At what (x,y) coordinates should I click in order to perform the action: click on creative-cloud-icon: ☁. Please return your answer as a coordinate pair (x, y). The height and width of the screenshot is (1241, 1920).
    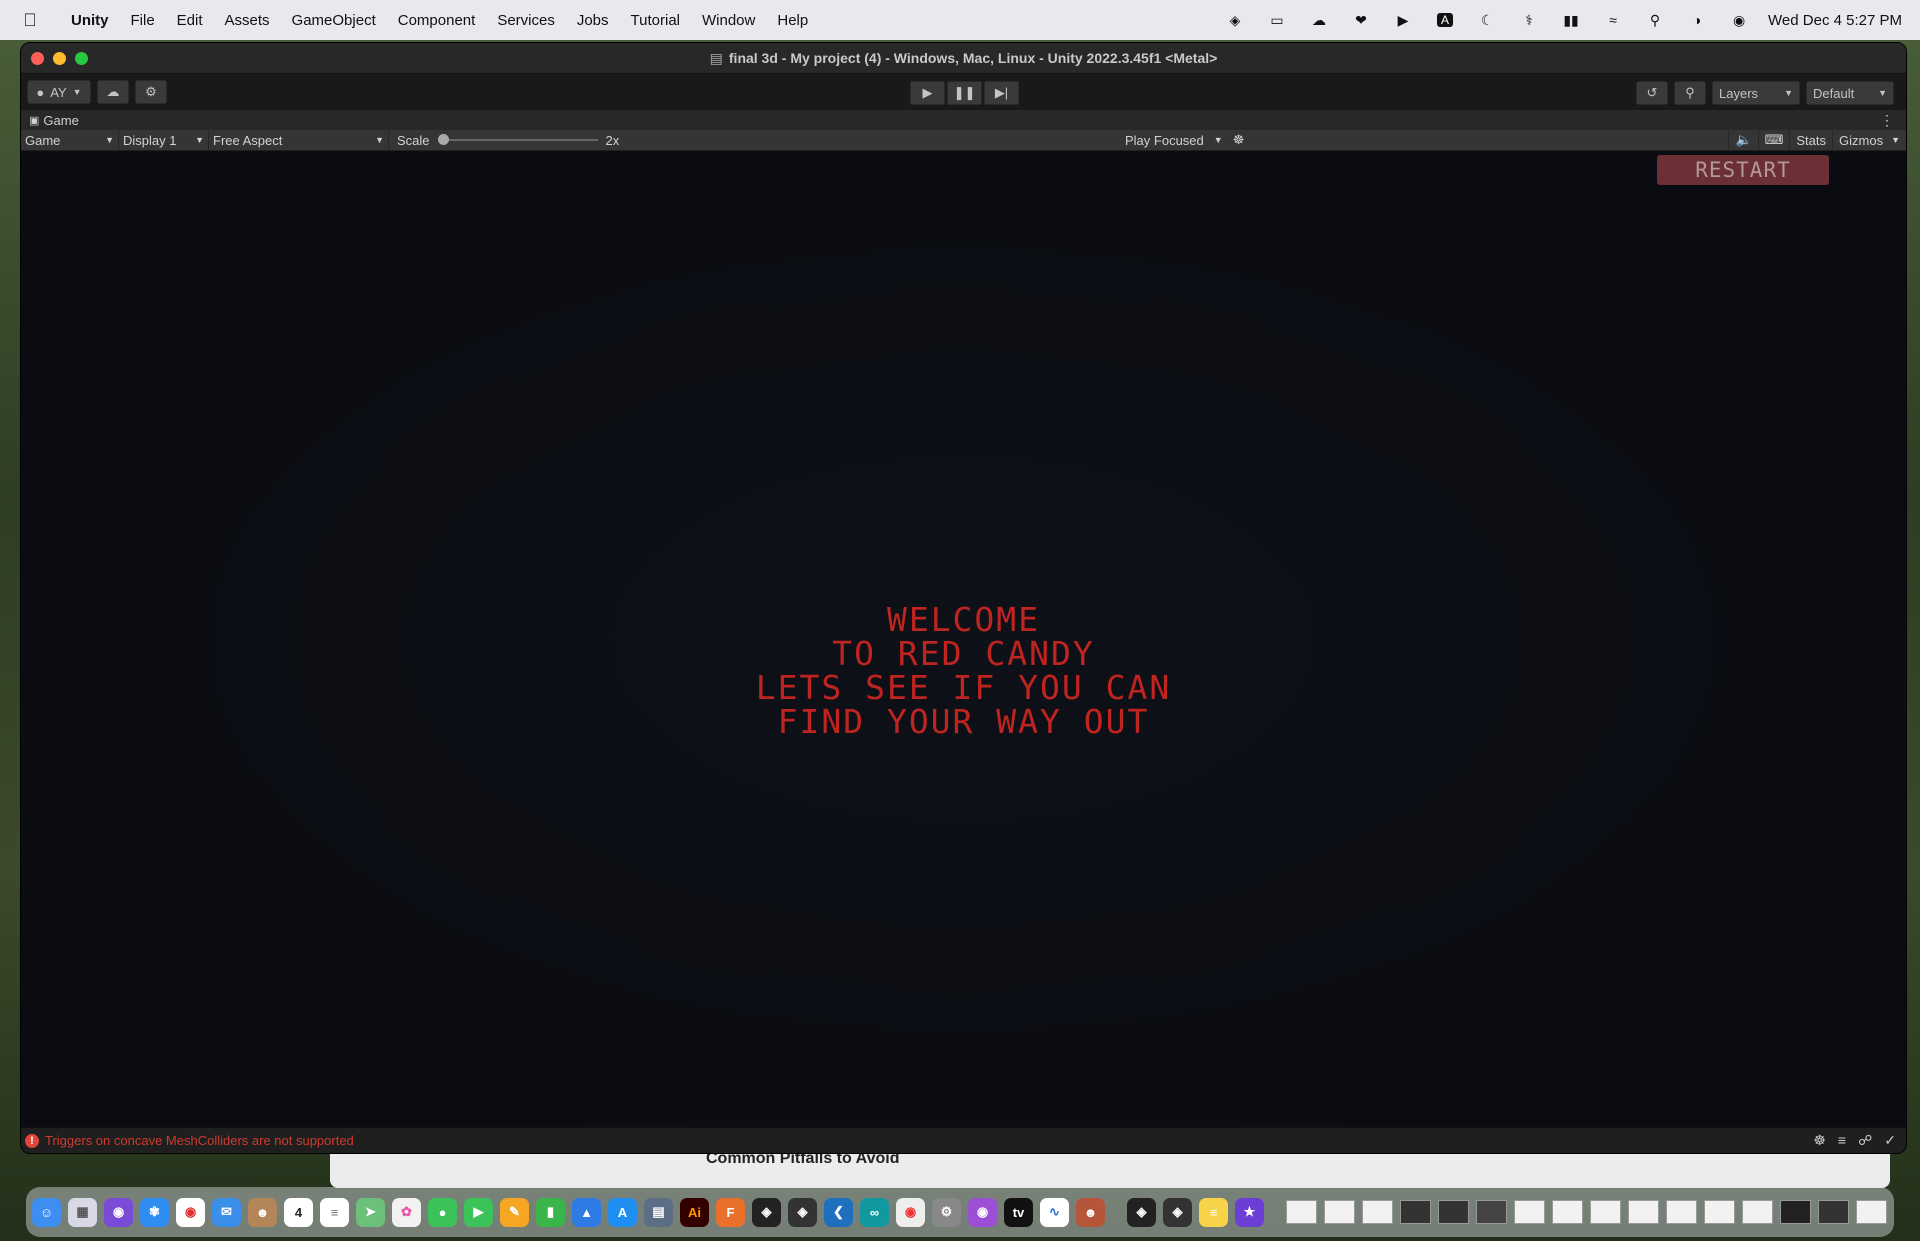
    Looking at the image, I should click on (1319, 20).